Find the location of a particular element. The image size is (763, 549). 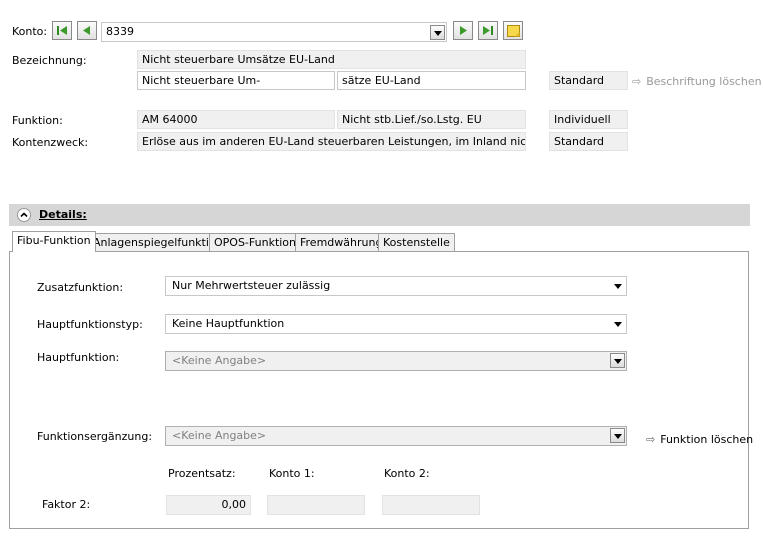

konto-label: Konto: is located at coordinates (30, 31).